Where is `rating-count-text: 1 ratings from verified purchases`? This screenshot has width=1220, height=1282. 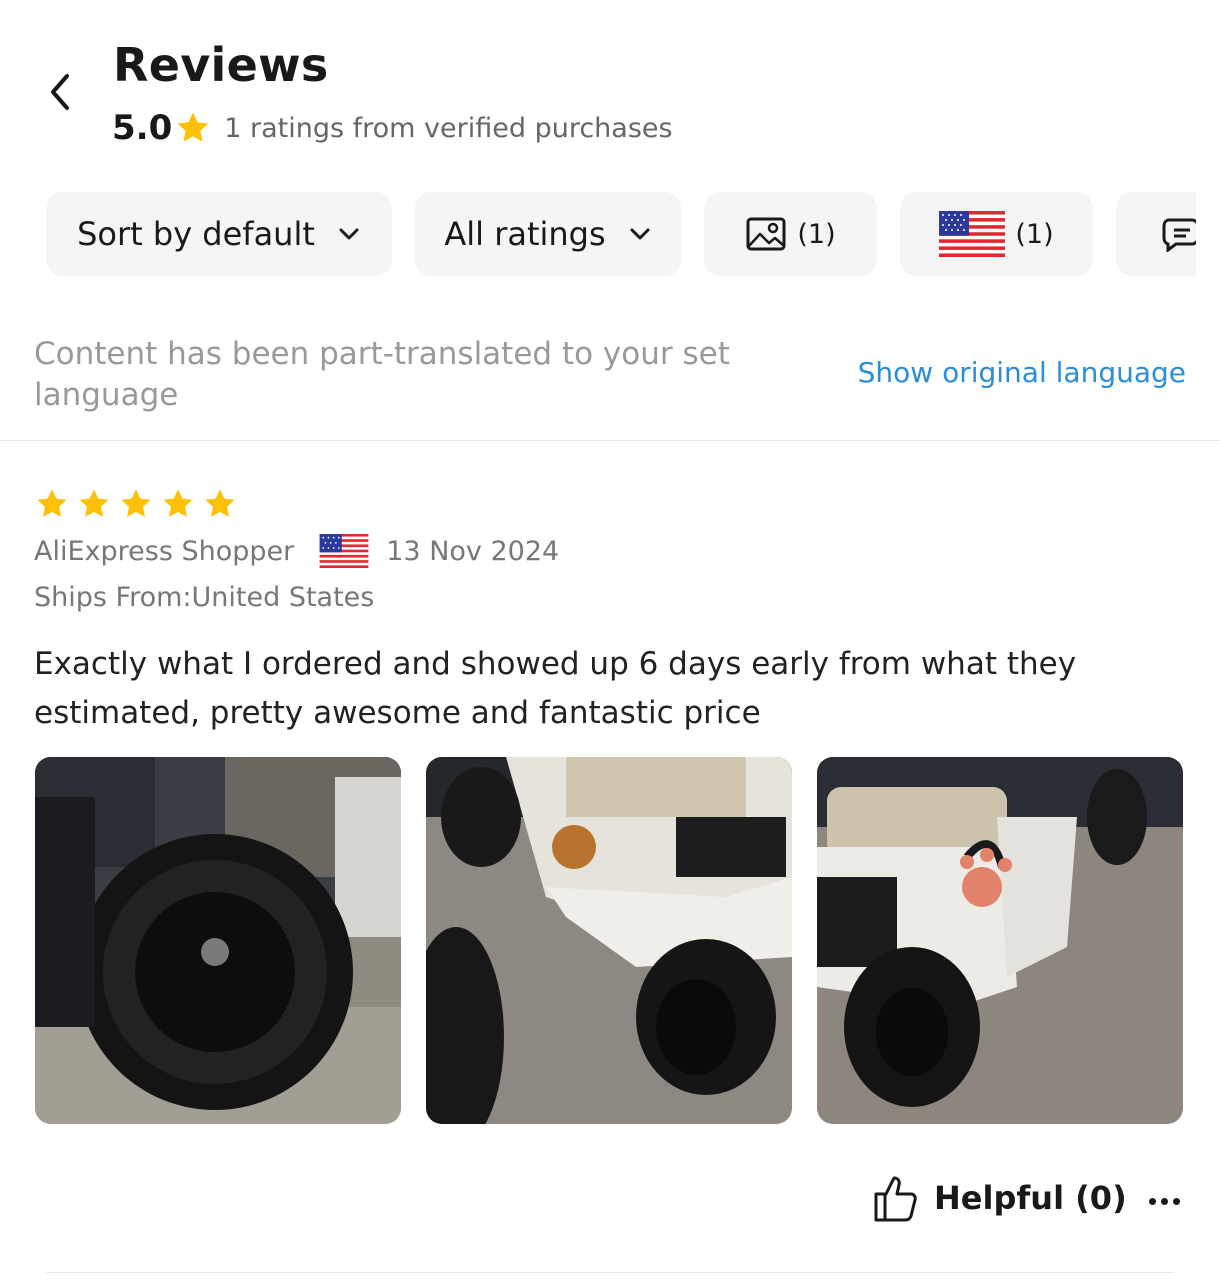
rating-count-text: 1 ratings from verified purchases is located at coordinates (448, 128).